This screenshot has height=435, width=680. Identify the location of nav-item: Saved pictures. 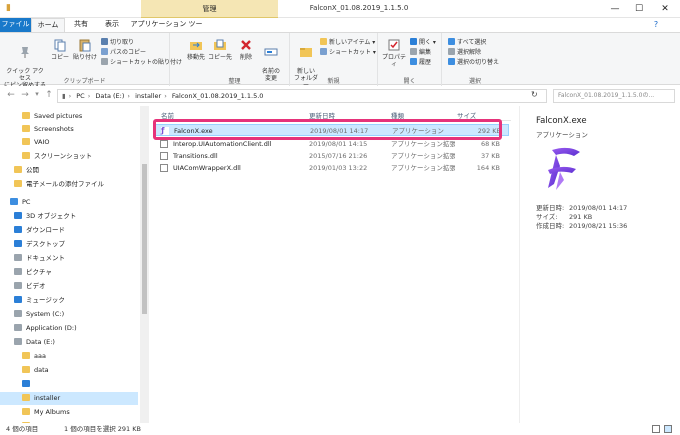
(69, 116).